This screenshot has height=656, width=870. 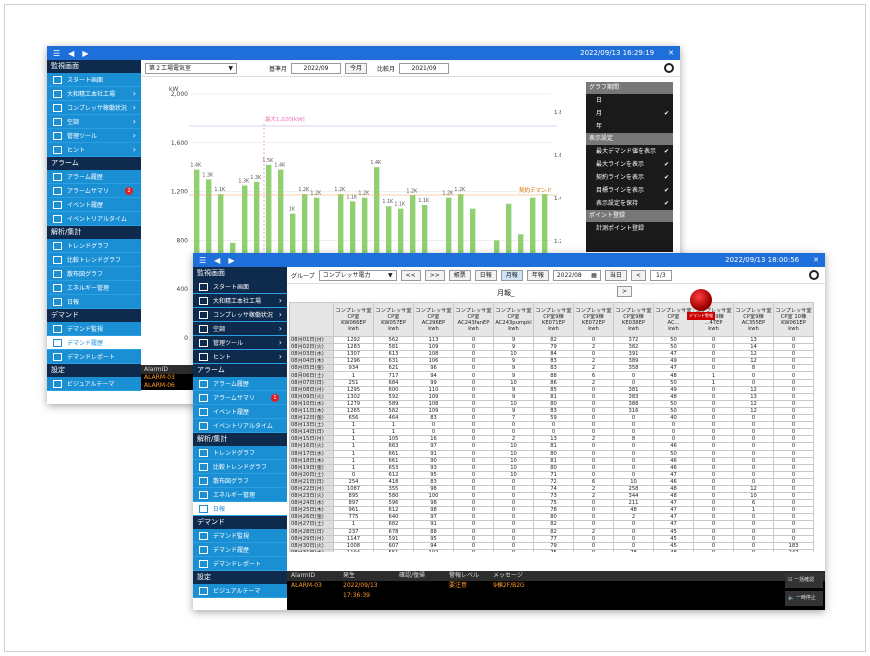 I want to click on date-field: 2022/08 ▦, so click(x=576, y=275).